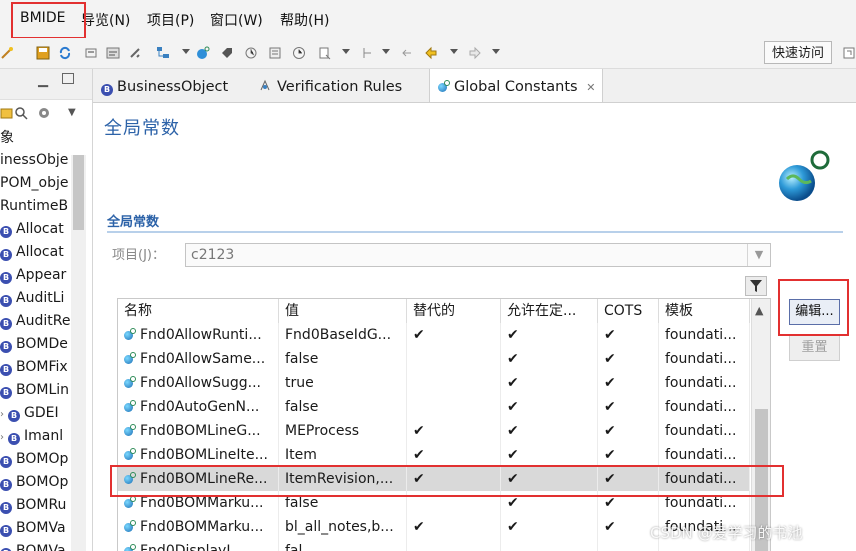 Image resolution: width=856 pixels, height=551 pixels. Describe the element at coordinates (496, 51) in the screenshot. I see `forward-dropdown-icon` at that location.